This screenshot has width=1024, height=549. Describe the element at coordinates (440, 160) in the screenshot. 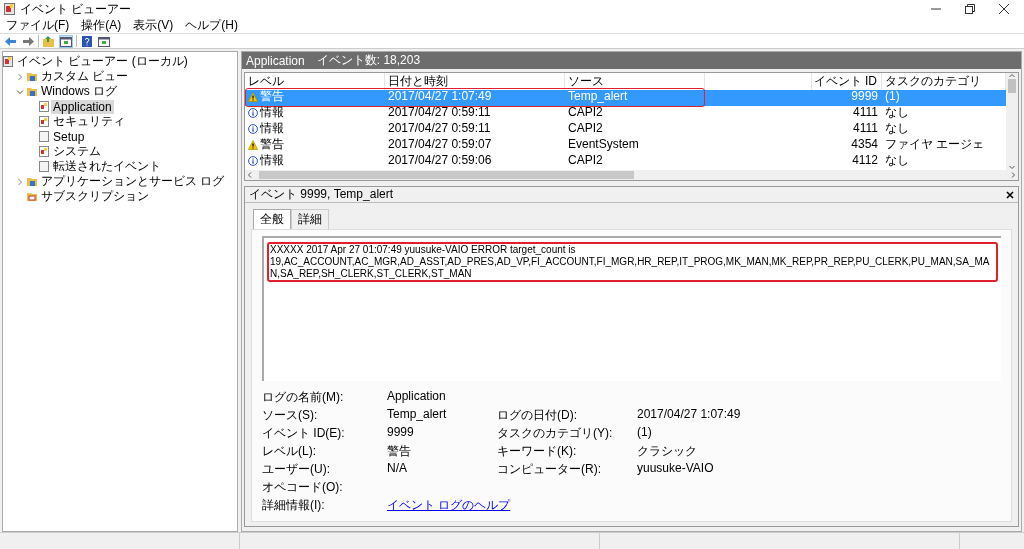

I see `table-cell-text: 2017/04/27 0:59:06` at that location.